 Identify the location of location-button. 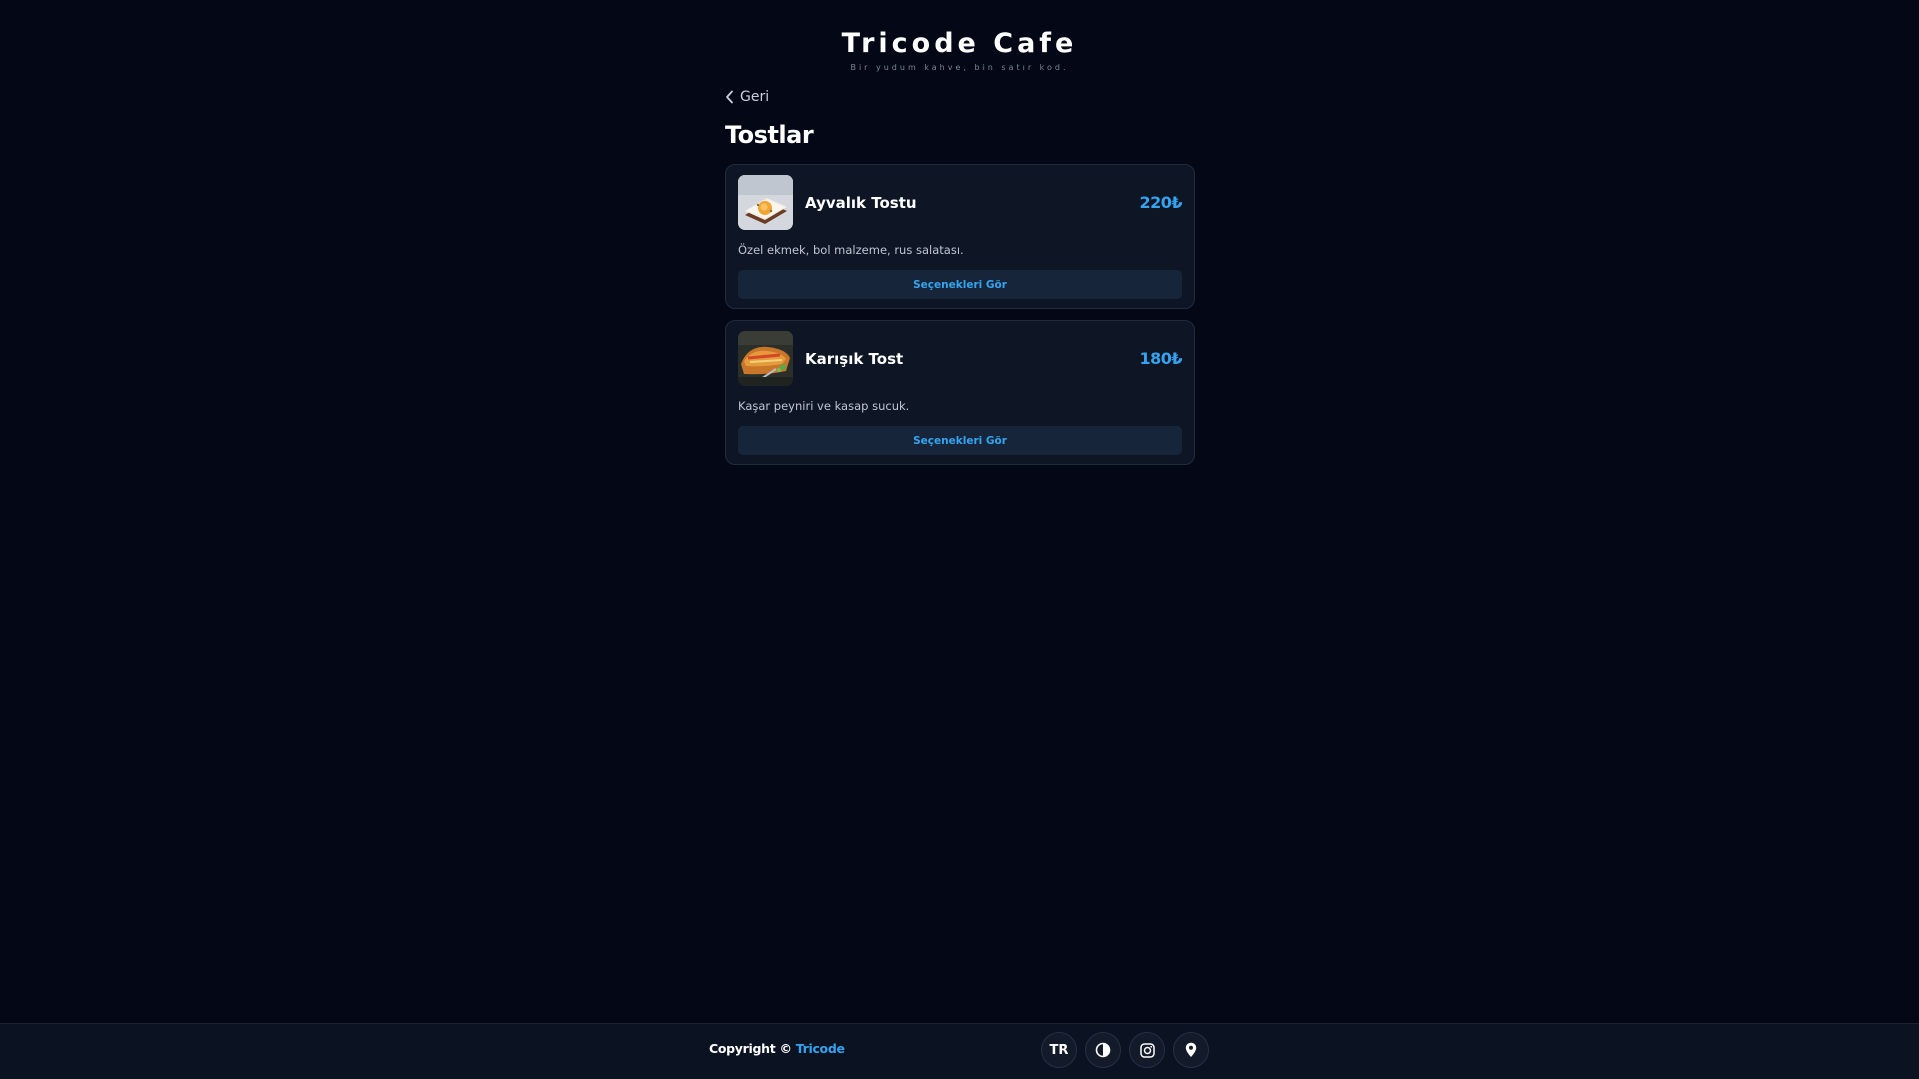
(1191, 1050).